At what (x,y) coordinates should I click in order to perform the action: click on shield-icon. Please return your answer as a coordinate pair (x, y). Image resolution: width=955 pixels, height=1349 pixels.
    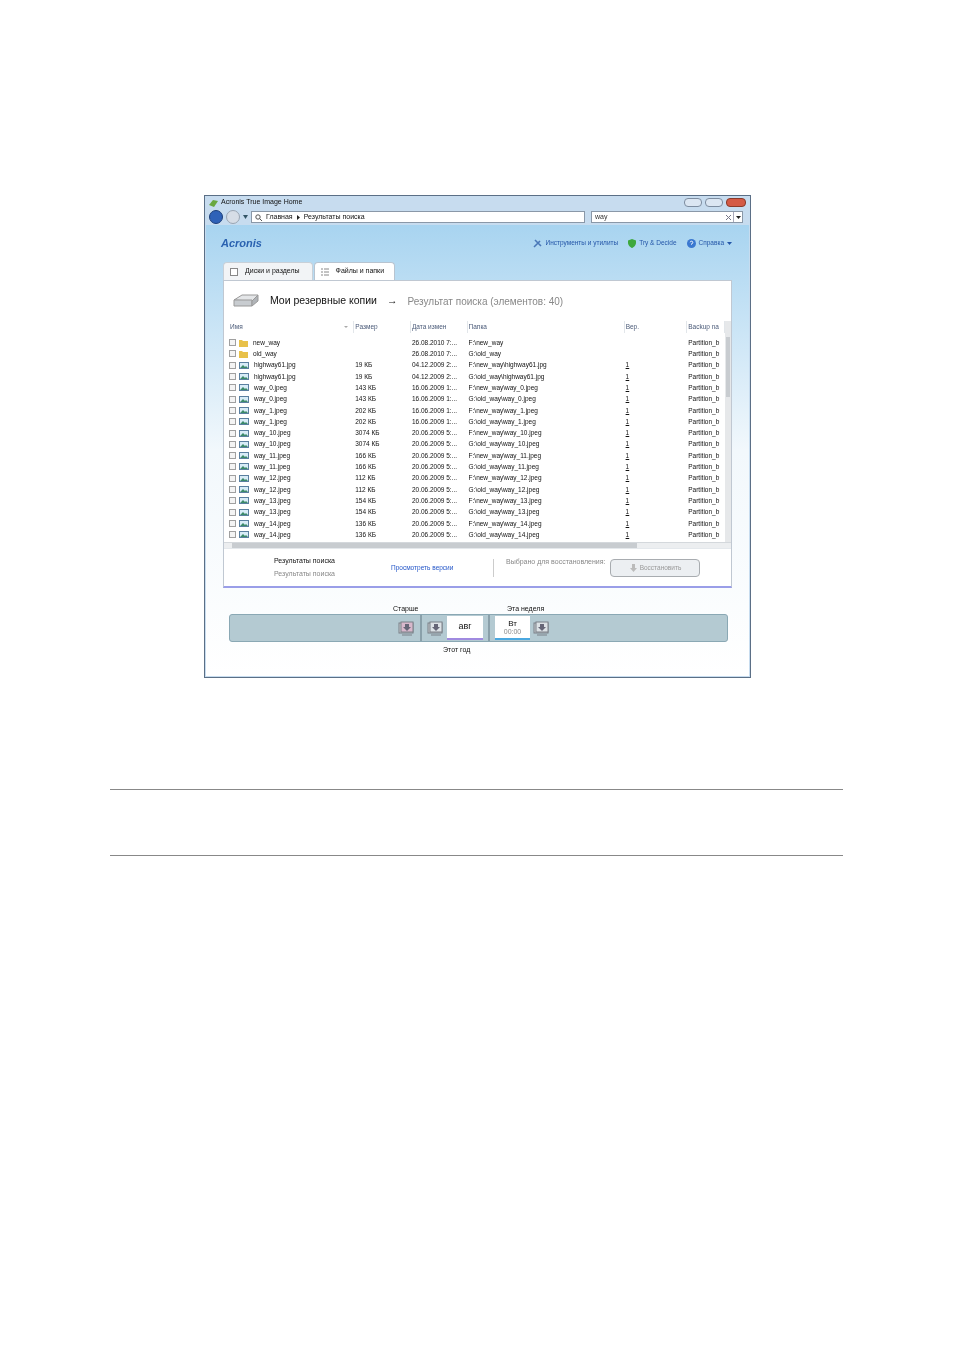
    Looking at the image, I should click on (632, 243).